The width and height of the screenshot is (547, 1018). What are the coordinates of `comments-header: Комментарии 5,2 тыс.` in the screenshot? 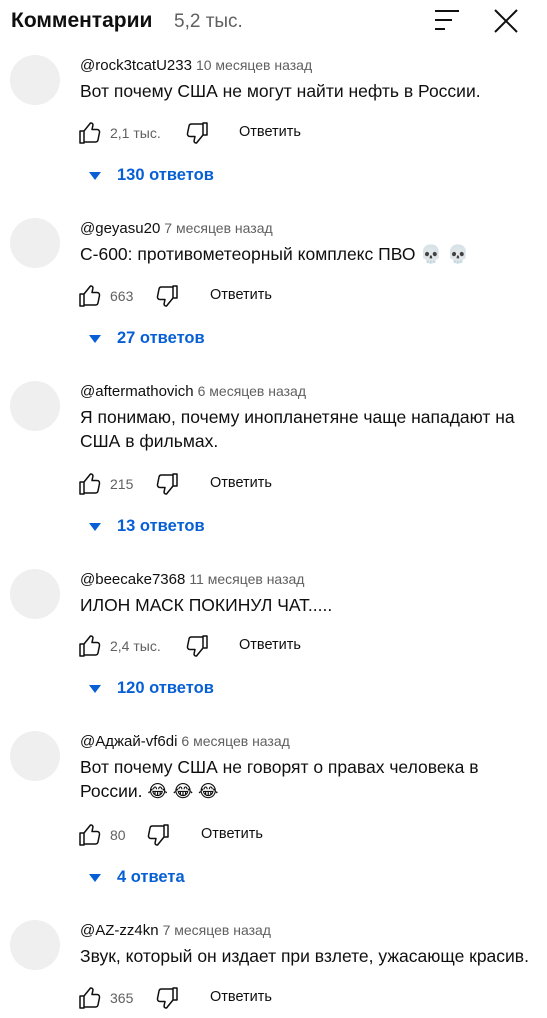 It's located at (273, 22).